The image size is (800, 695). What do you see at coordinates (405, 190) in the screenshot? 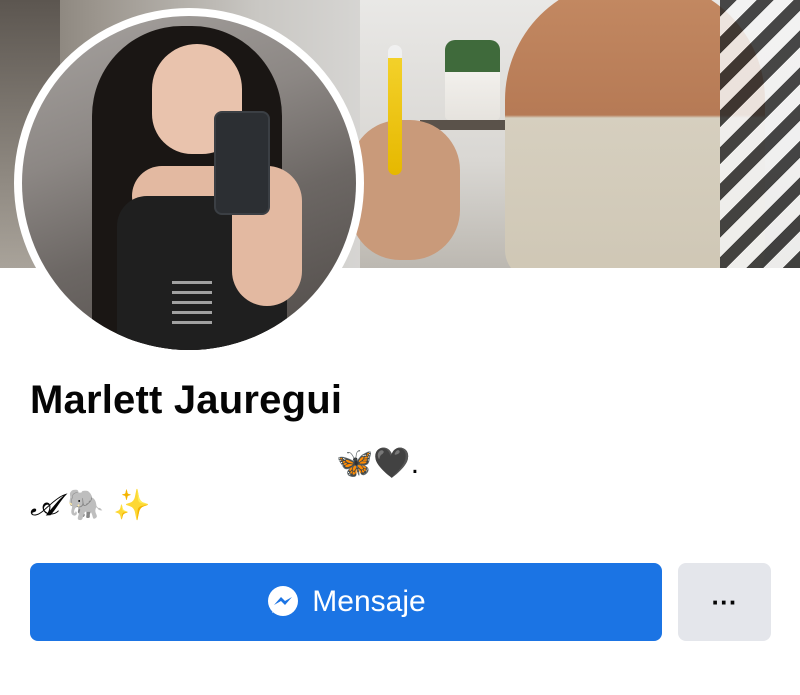
I see `cover-hands` at bounding box center [405, 190].